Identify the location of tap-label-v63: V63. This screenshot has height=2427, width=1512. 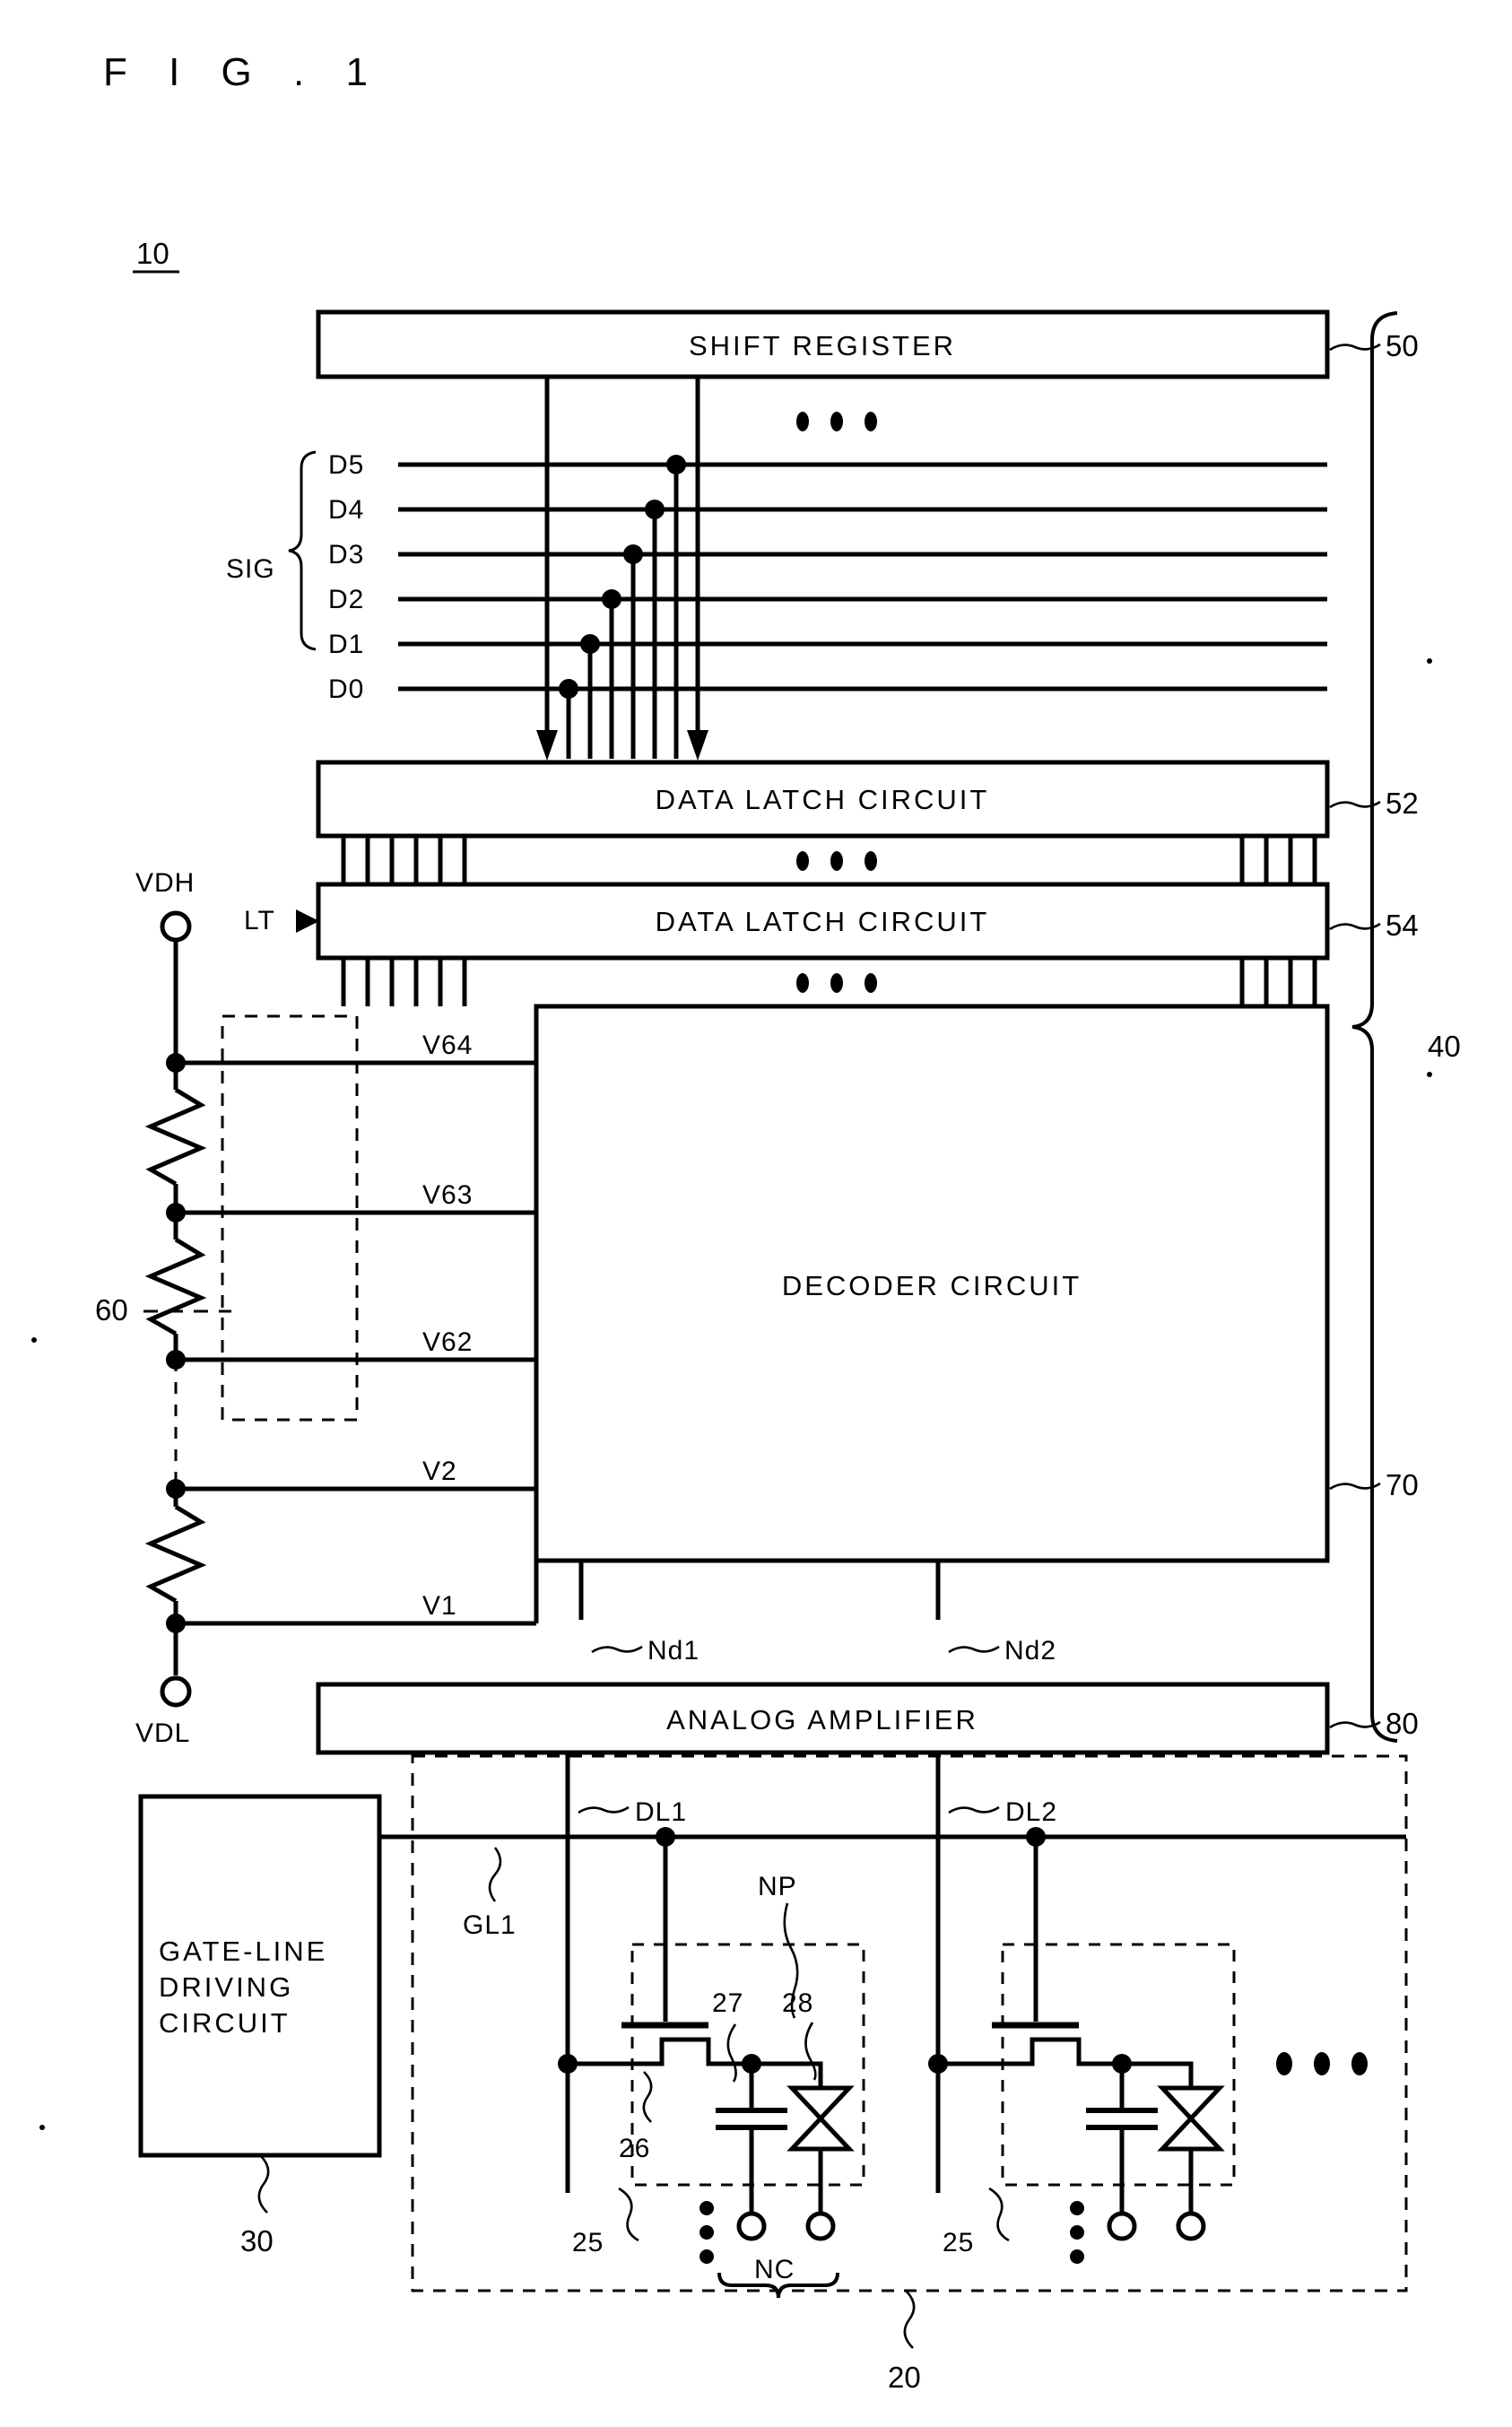
(447, 1195).